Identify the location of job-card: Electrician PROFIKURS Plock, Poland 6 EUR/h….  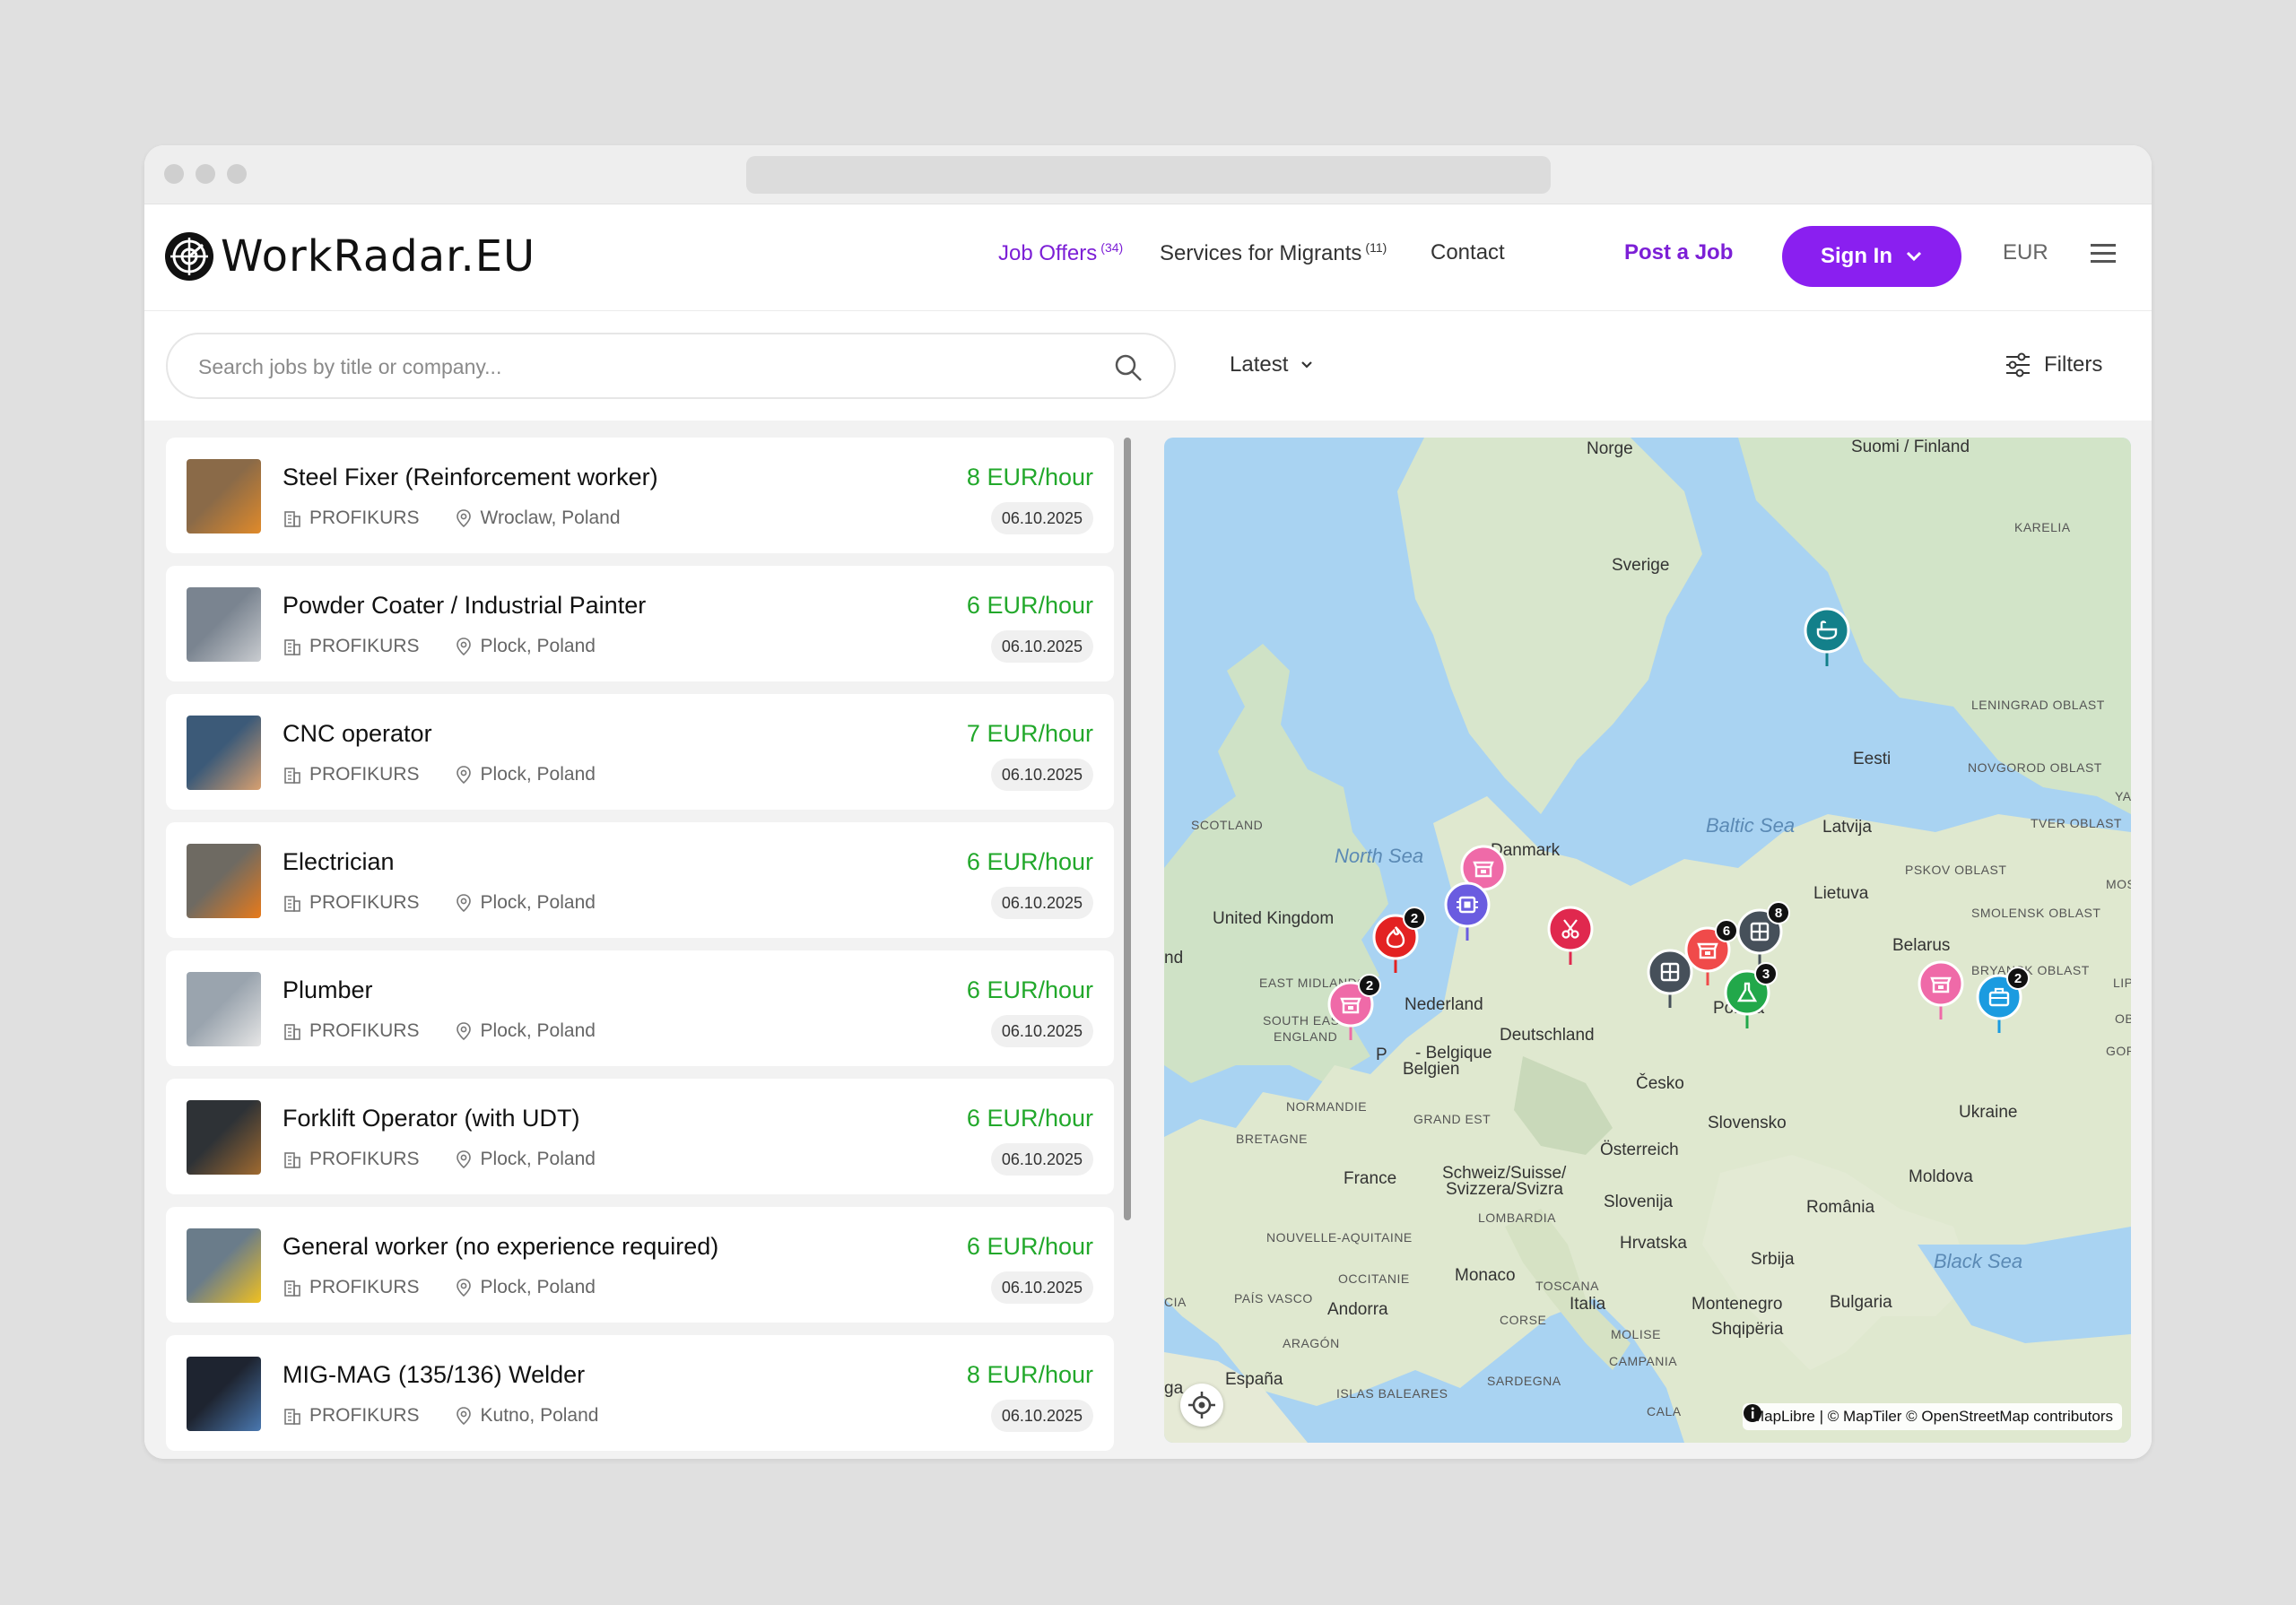
(640, 880).